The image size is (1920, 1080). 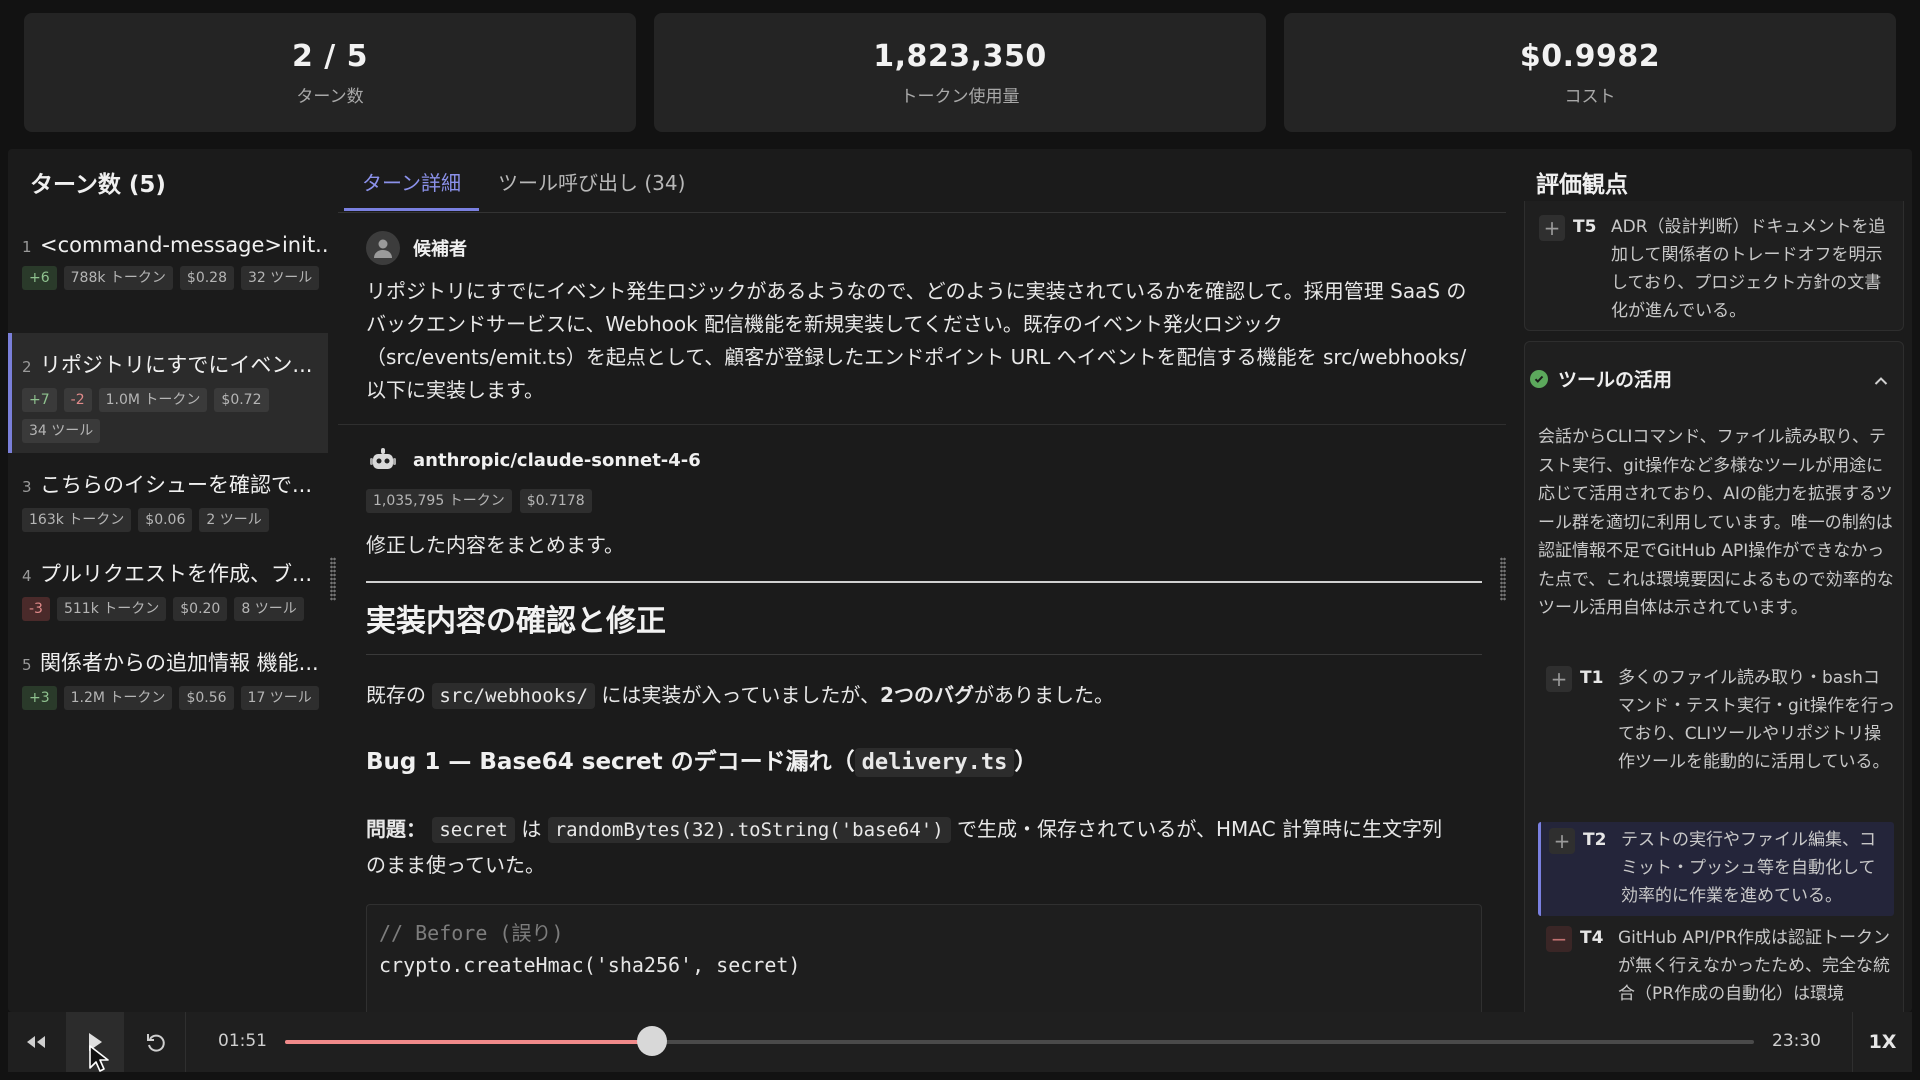 What do you see at coordinates (207, 278) in the screenshot?
I see `cost-badge: $0.28` at bounding box center [207, 278].